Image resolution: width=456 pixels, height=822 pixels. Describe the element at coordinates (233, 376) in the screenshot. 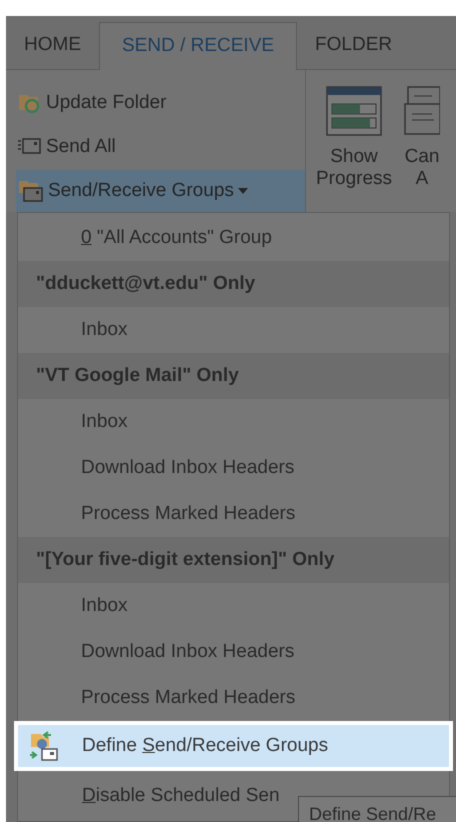

I see `menu-group-header: "VT Google Mail" Only` at that location.